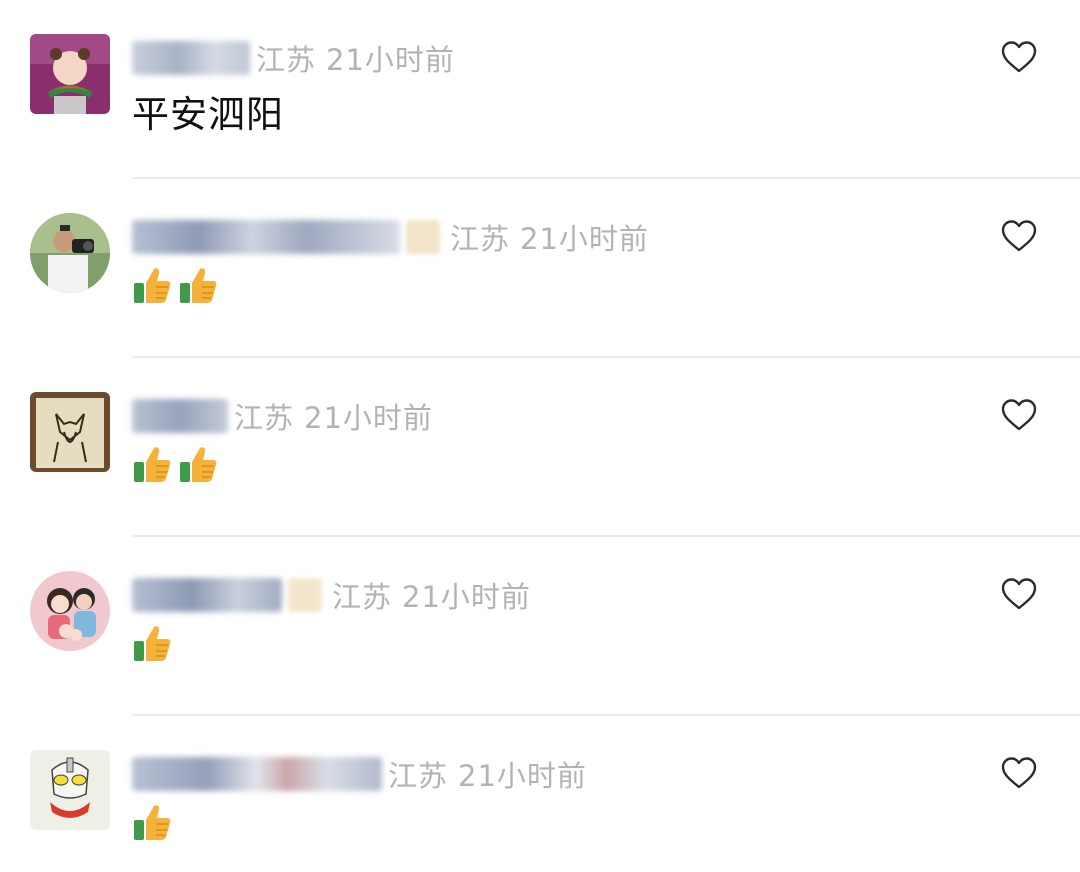 Image resolution: width=1080 pixels, height=872 pixels. What do you see at coordinates (70, 432) in the screenshot?
I see `avatar-dog-drawing-icon` at bounding box center [70, 432].